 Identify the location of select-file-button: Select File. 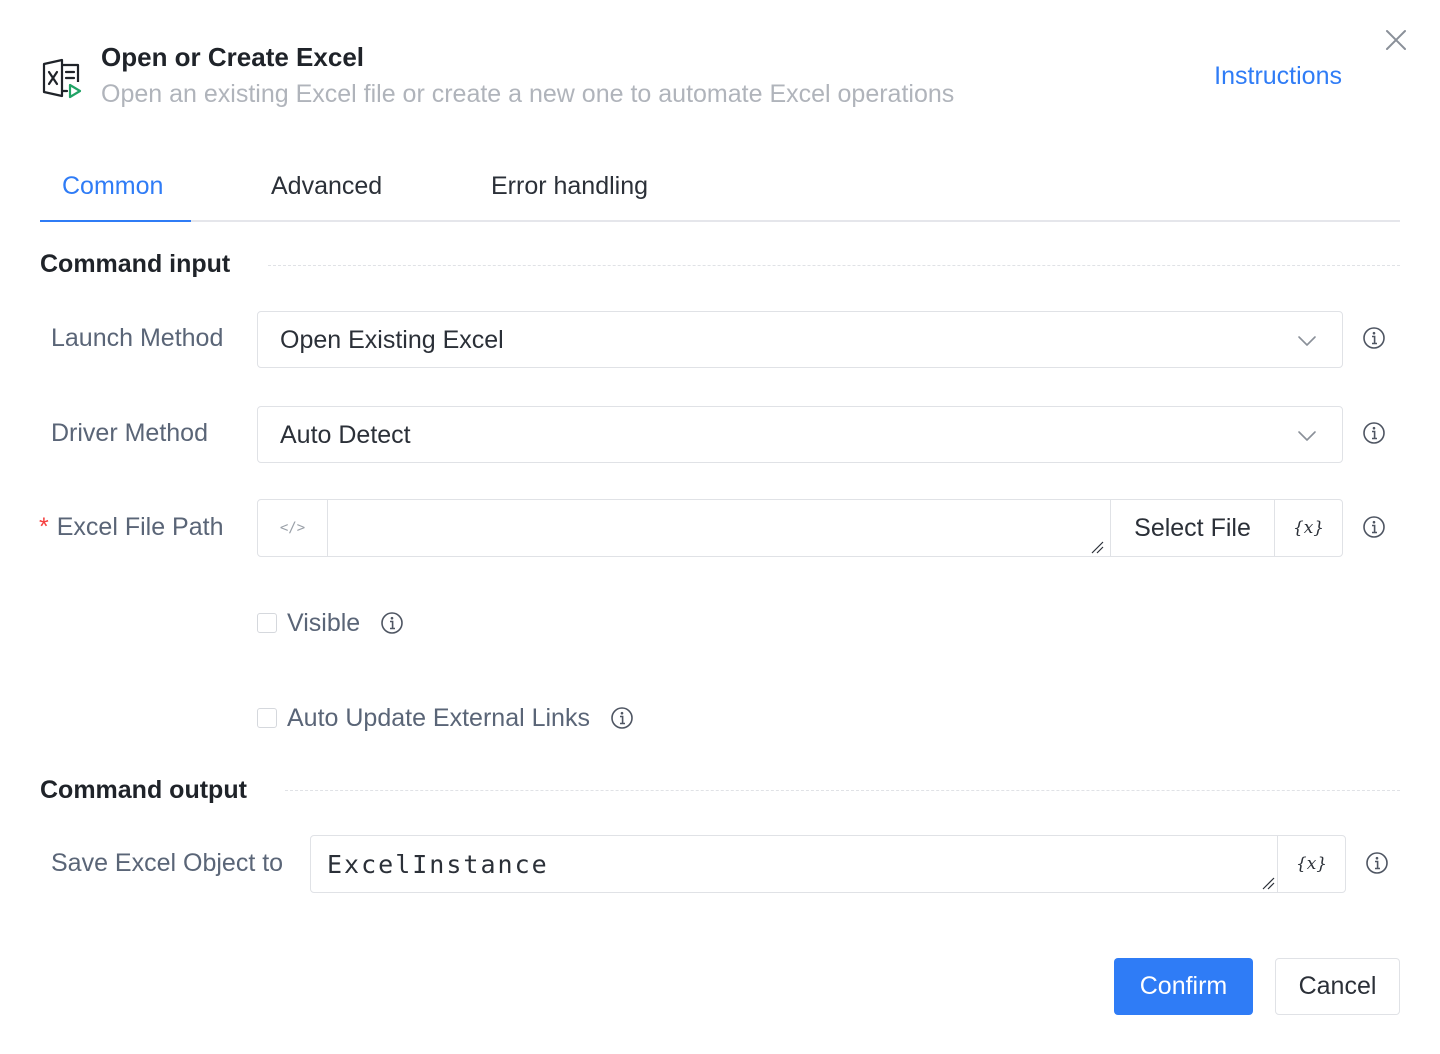
(1192, 528).